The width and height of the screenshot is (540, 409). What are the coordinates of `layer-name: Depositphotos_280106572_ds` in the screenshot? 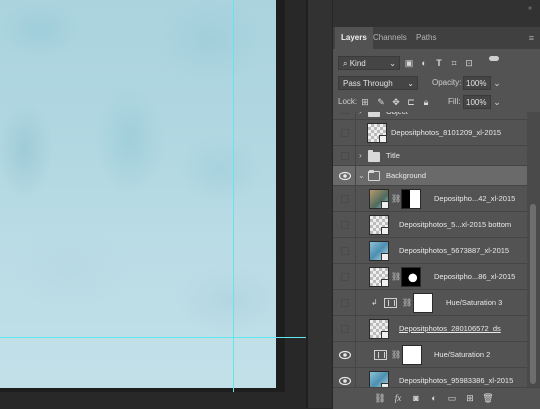 It's located at (450, 328).